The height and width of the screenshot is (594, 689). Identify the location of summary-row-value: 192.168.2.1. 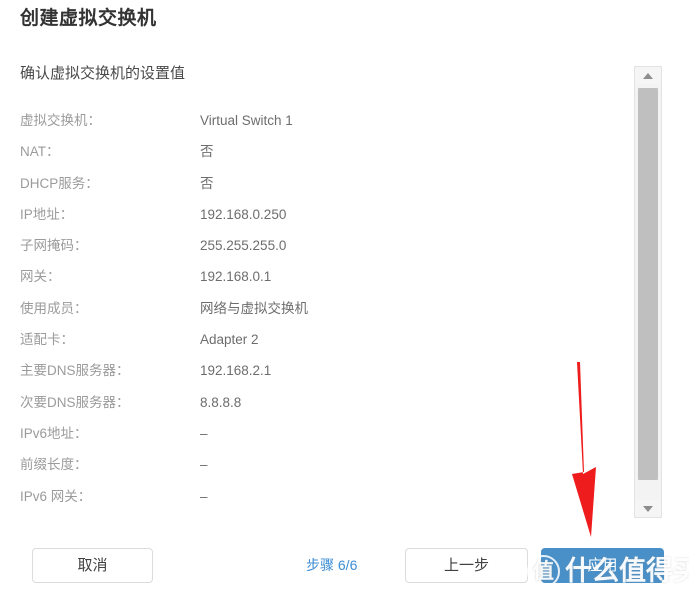
(236, 371).